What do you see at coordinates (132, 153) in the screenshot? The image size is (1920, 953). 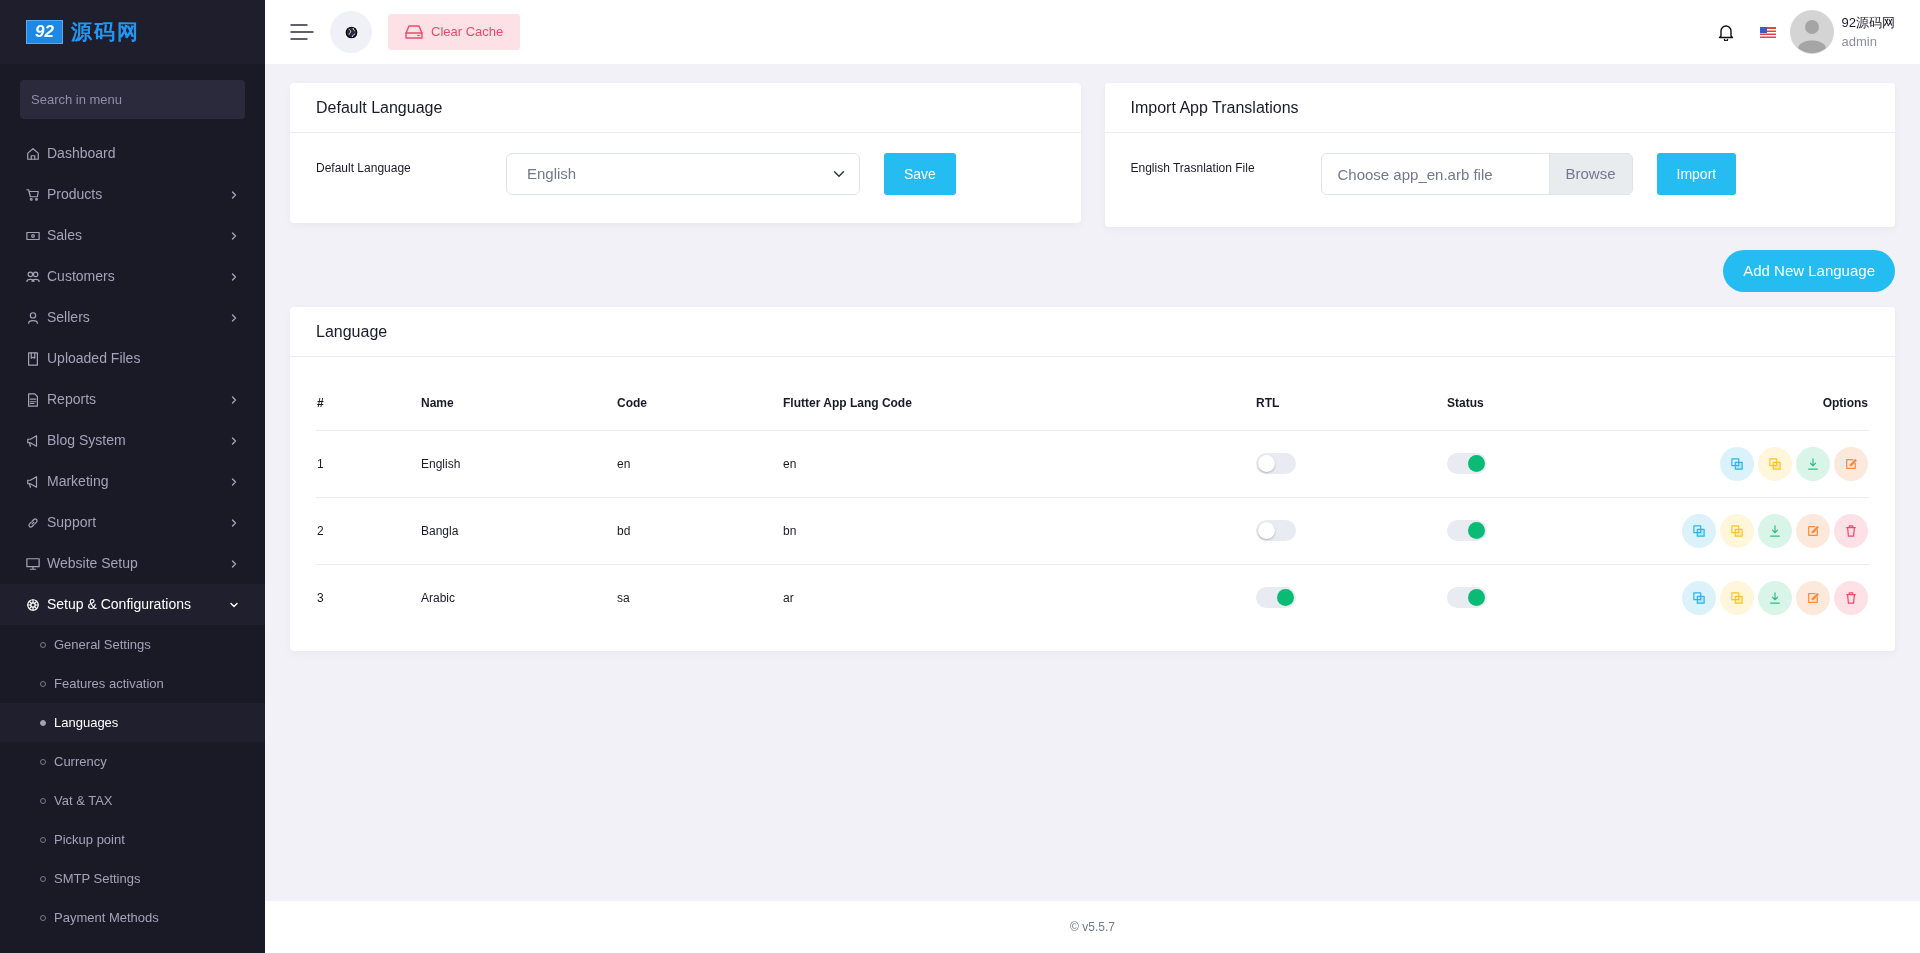 I see `sidebar-item: Dashboard` at bounding box center [132, 153].